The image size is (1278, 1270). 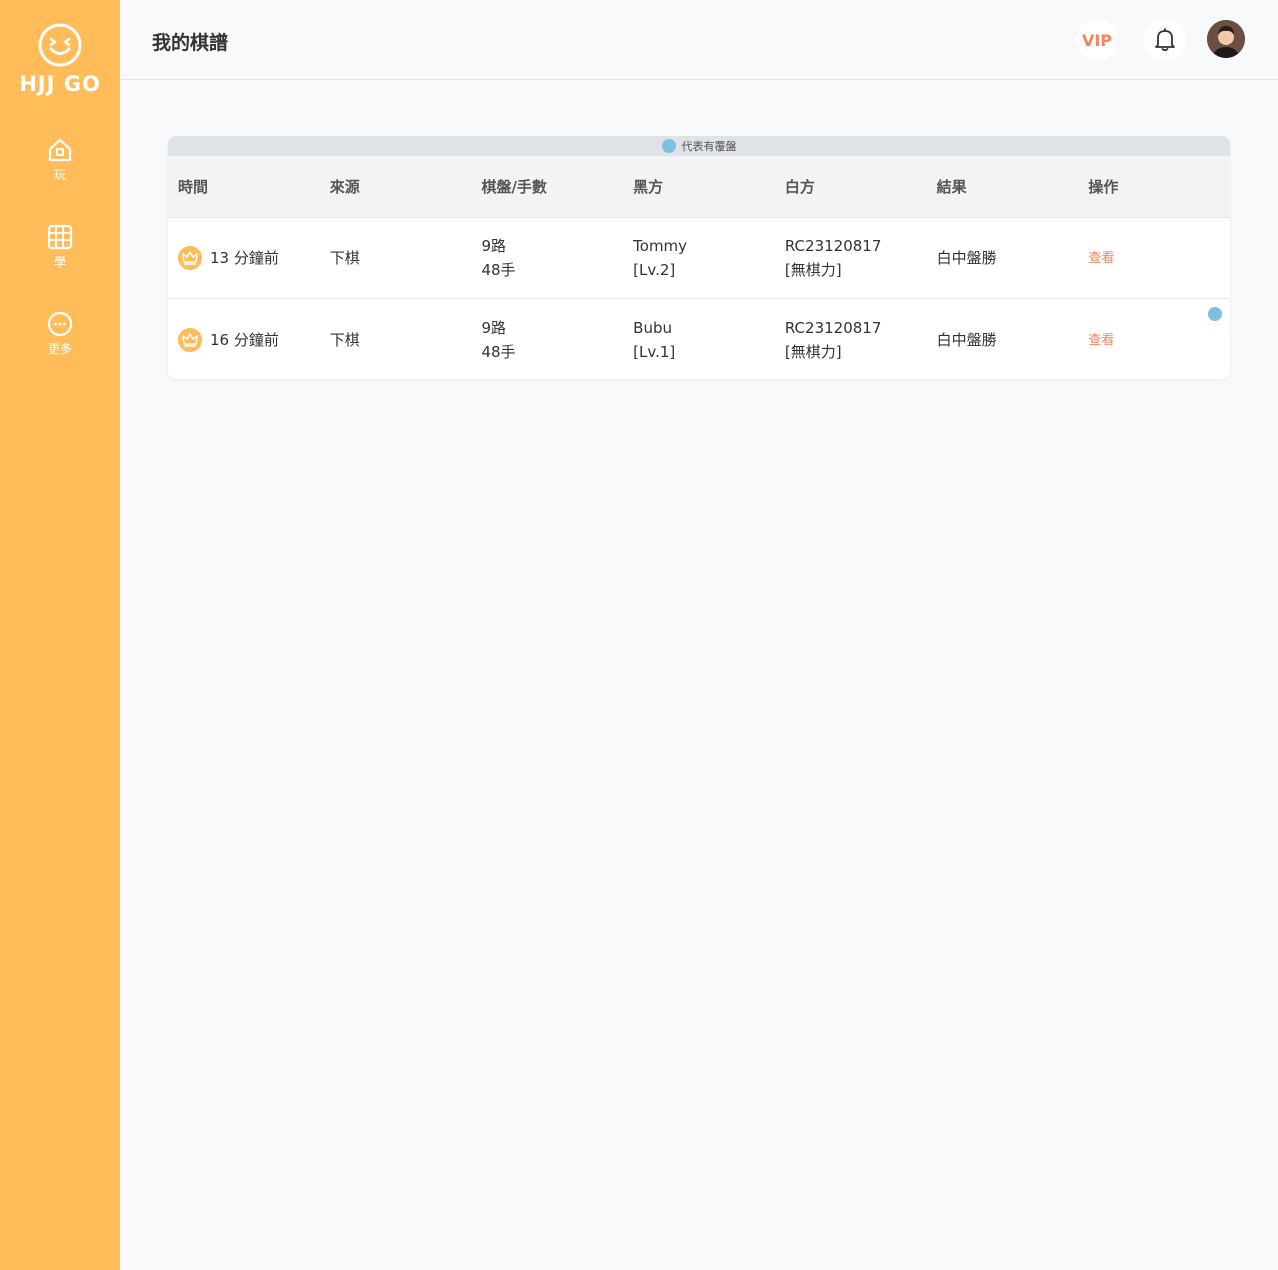 I want to click on page-title: 我的棋譜, so click(x=190, y=43).